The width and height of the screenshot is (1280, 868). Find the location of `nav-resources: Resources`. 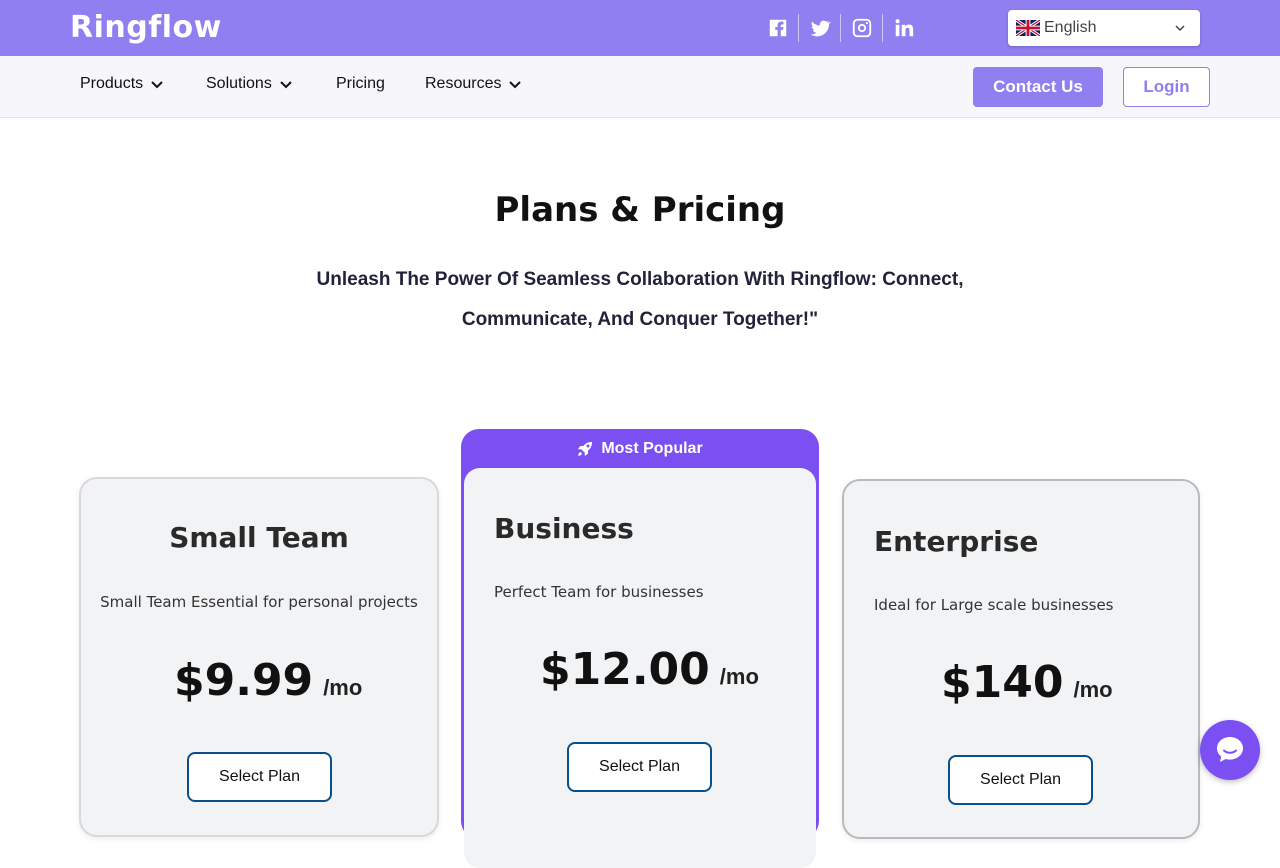

nav-resources: Resources is located at coordinates (473, 84).